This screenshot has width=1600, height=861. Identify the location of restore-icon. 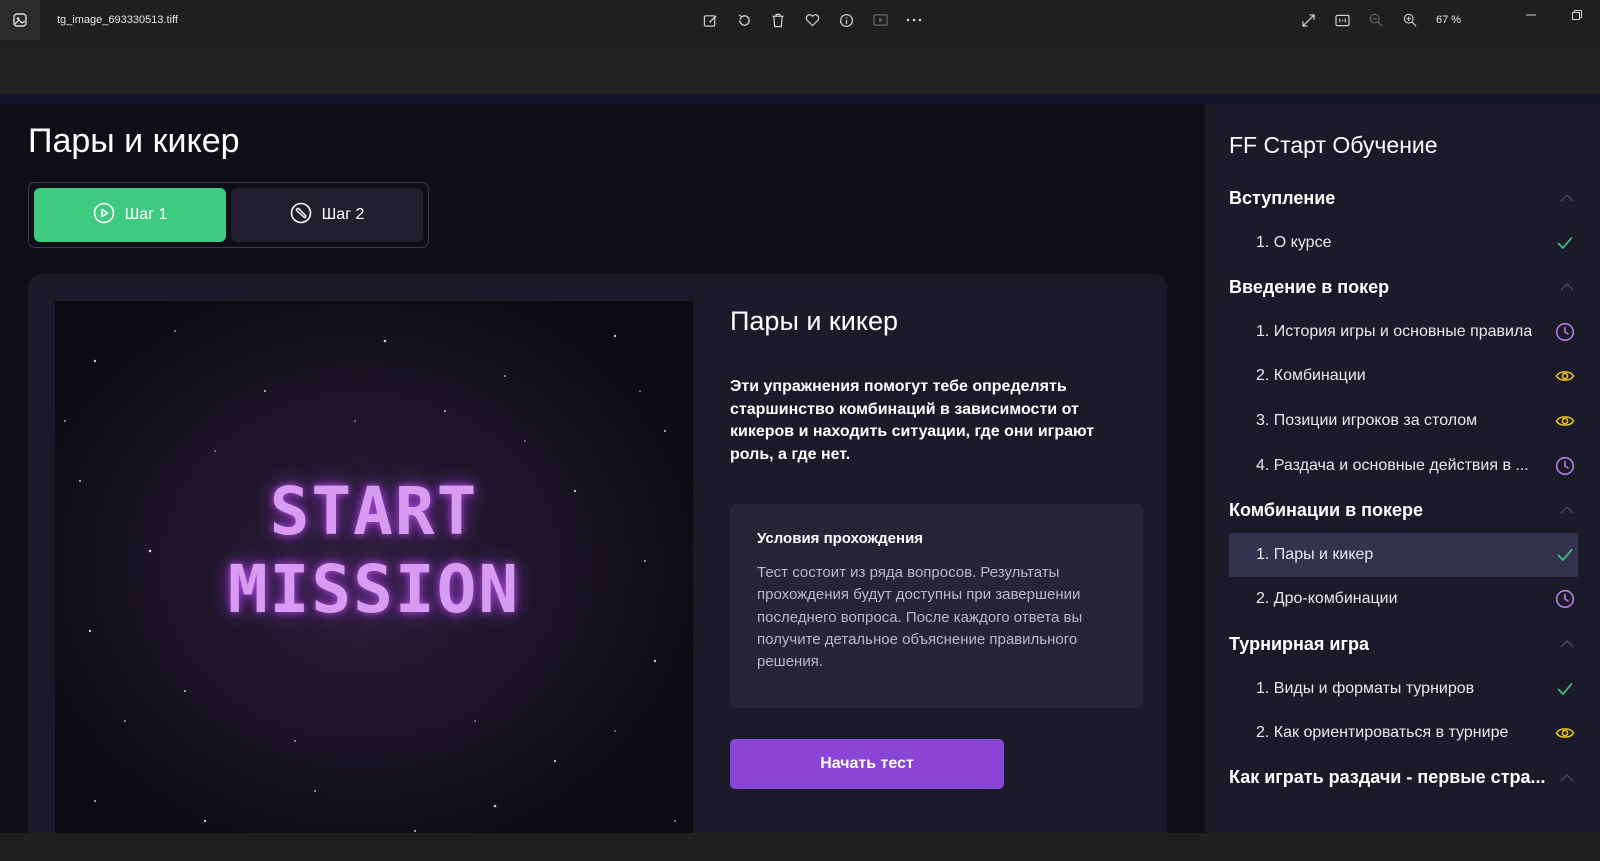
(1577, 15).